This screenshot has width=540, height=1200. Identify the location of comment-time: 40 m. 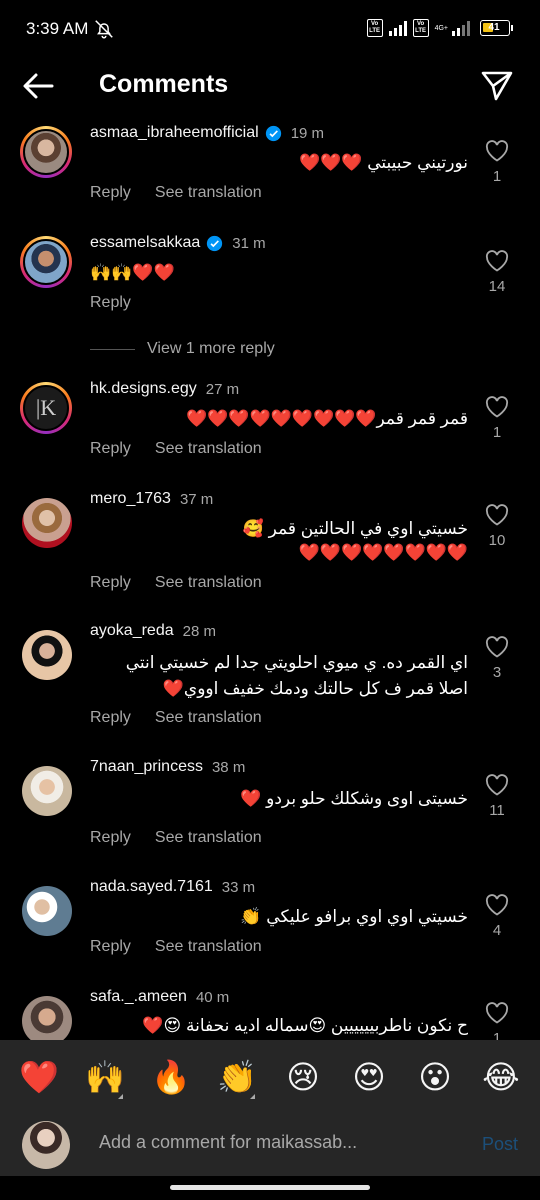
(212, 997).